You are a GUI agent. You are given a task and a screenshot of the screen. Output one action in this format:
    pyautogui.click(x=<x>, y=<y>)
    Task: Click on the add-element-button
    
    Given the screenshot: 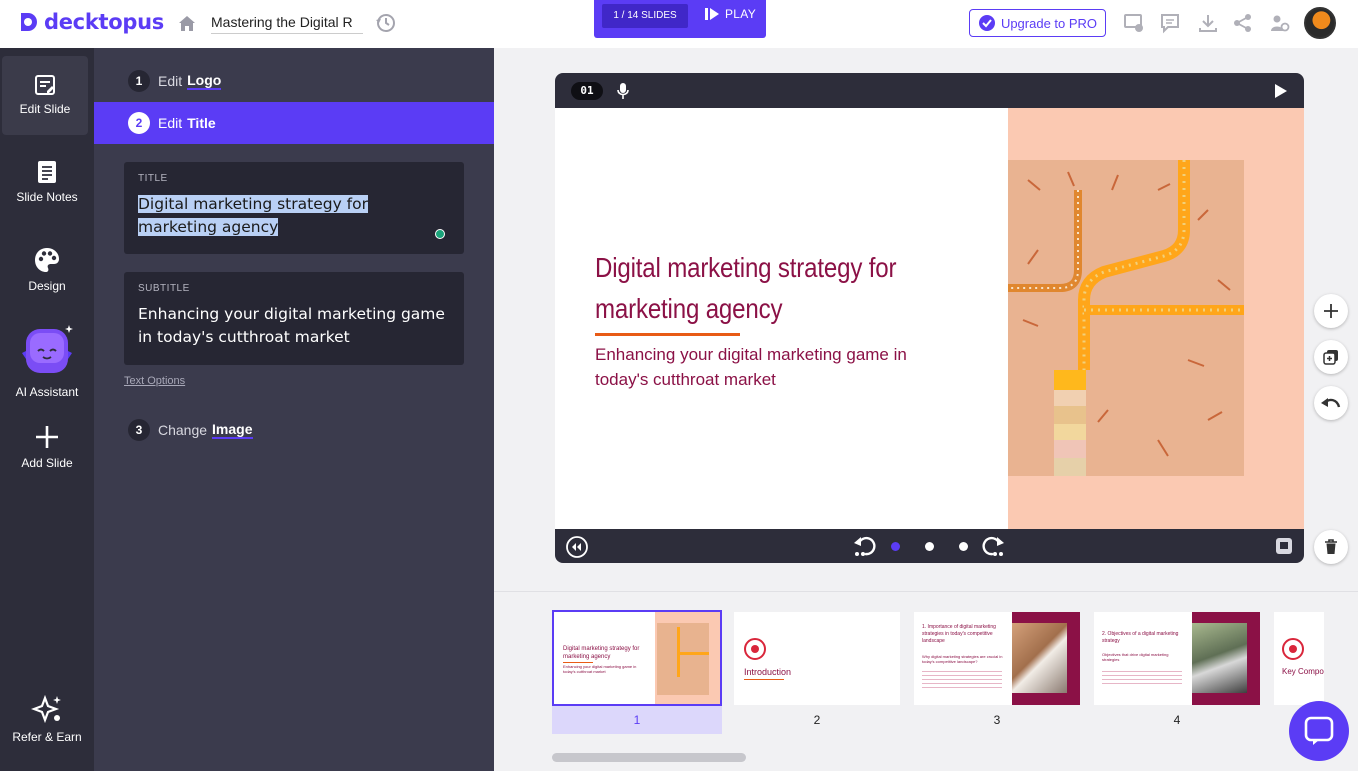 What is the action you would take?
    pyautogui.click(x=1331, y=311)
    